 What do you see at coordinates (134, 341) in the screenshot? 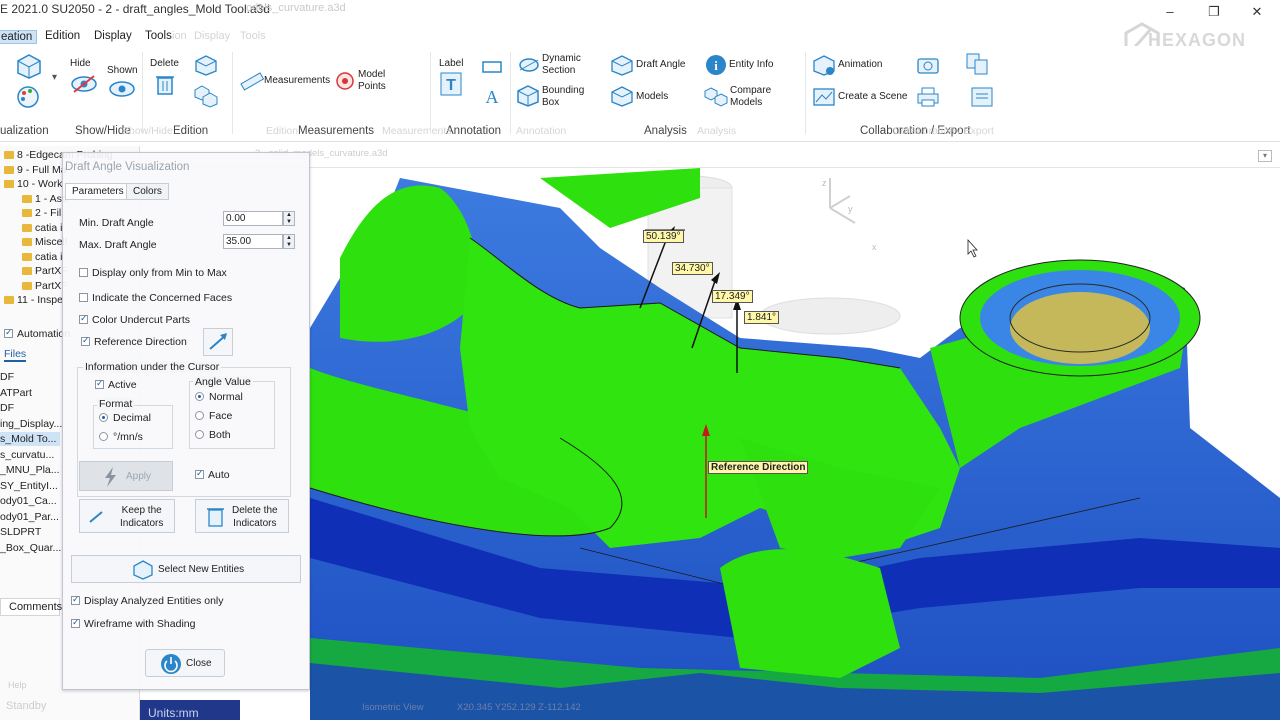
I see `reference-direction-row: Reference Direction` at bounding box center [134, 341].